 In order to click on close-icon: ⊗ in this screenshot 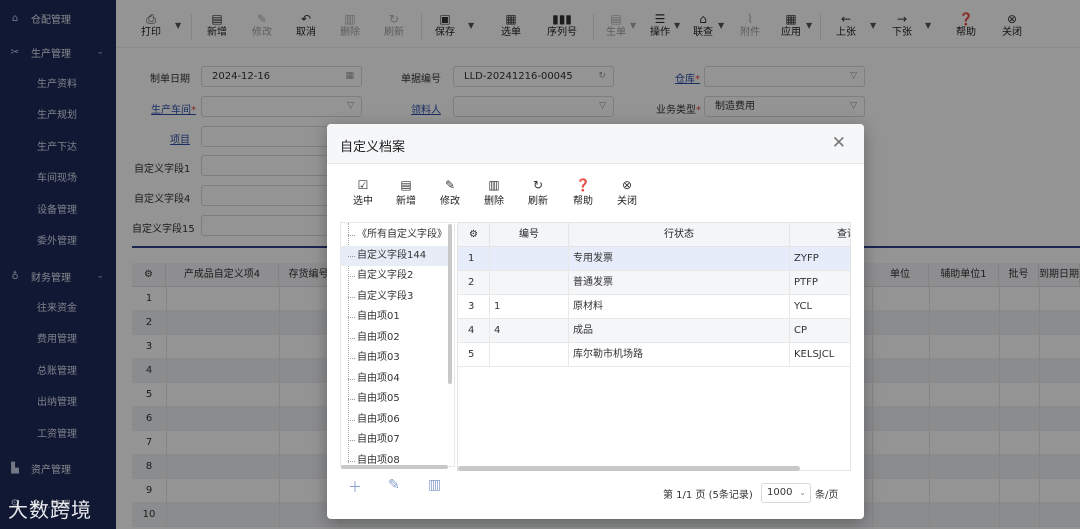, I will do `click(627, 185)`.